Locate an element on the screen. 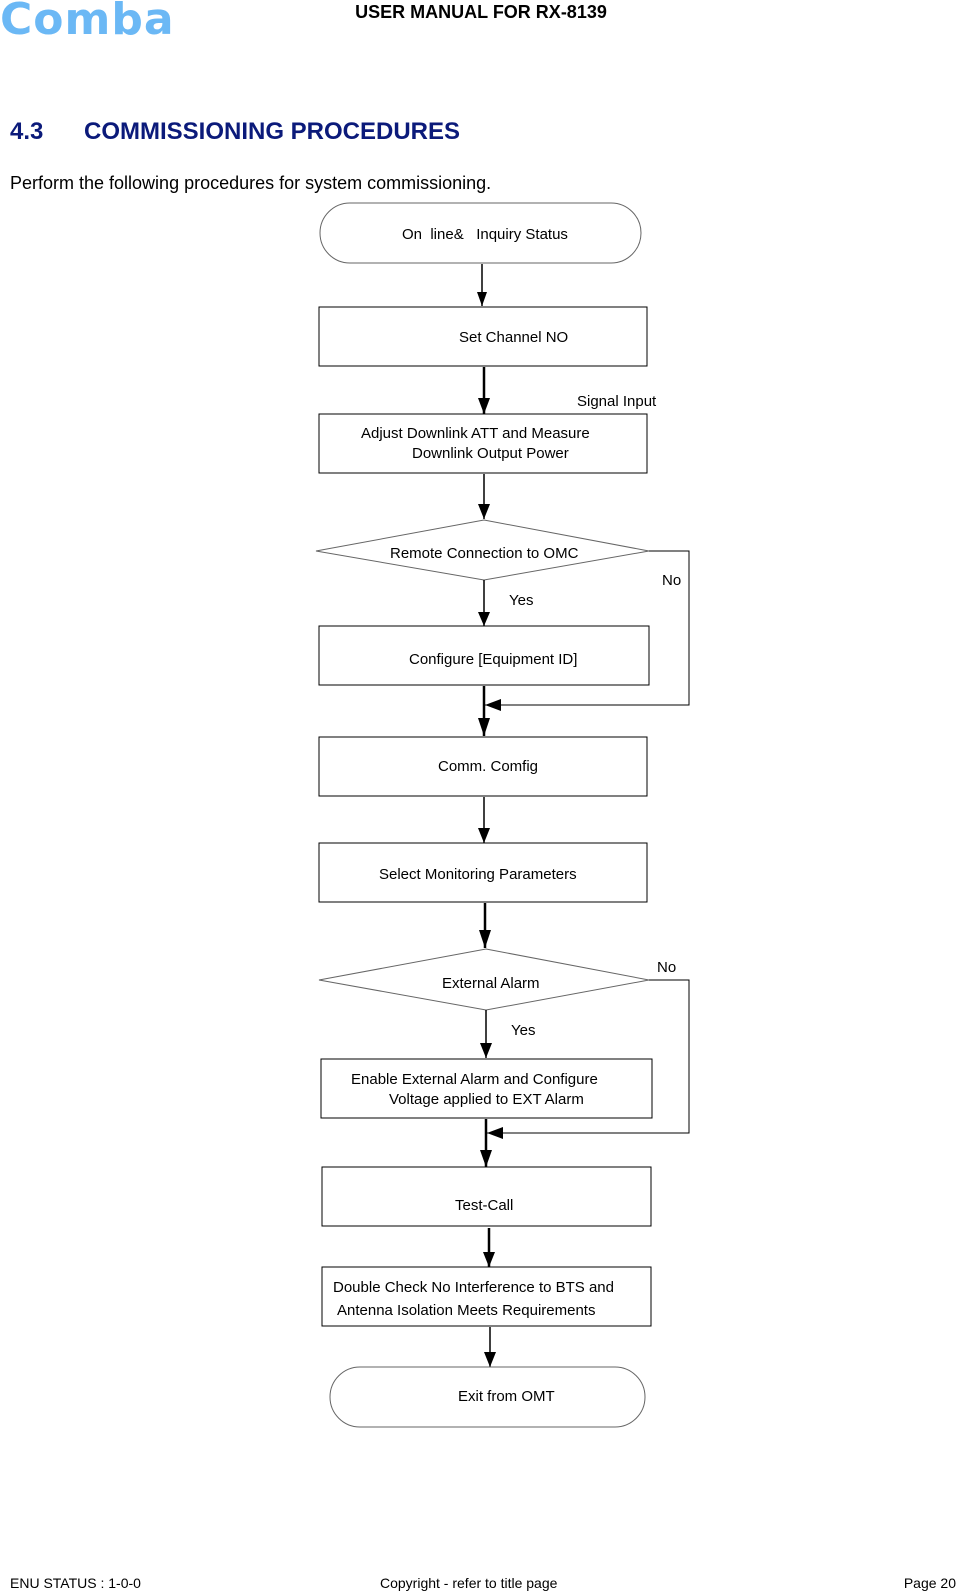 This screenshot has width=962, height=1592. step-enable-external-alarm-label-1: Enable External Alarm and Configure is located at coordinates (474, 1079).